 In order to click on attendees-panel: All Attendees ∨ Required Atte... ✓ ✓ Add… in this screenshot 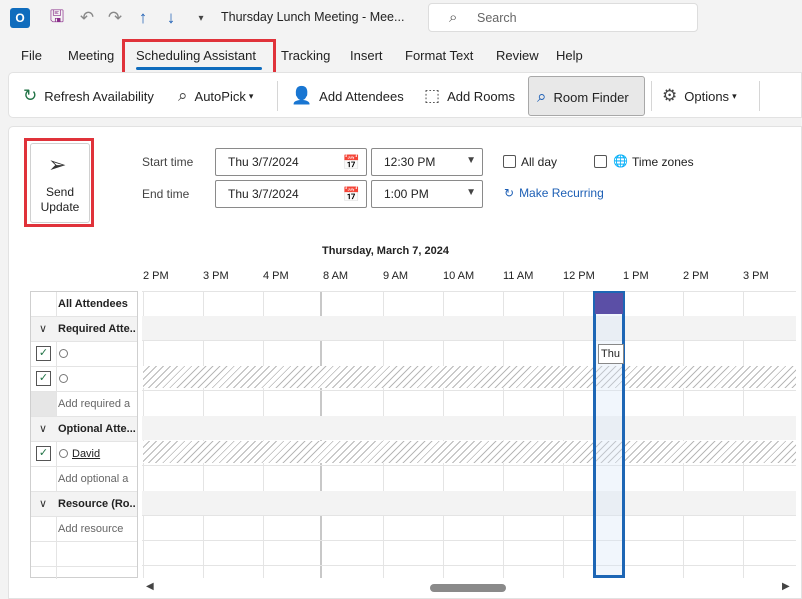, I will do `click(84, 435)`.